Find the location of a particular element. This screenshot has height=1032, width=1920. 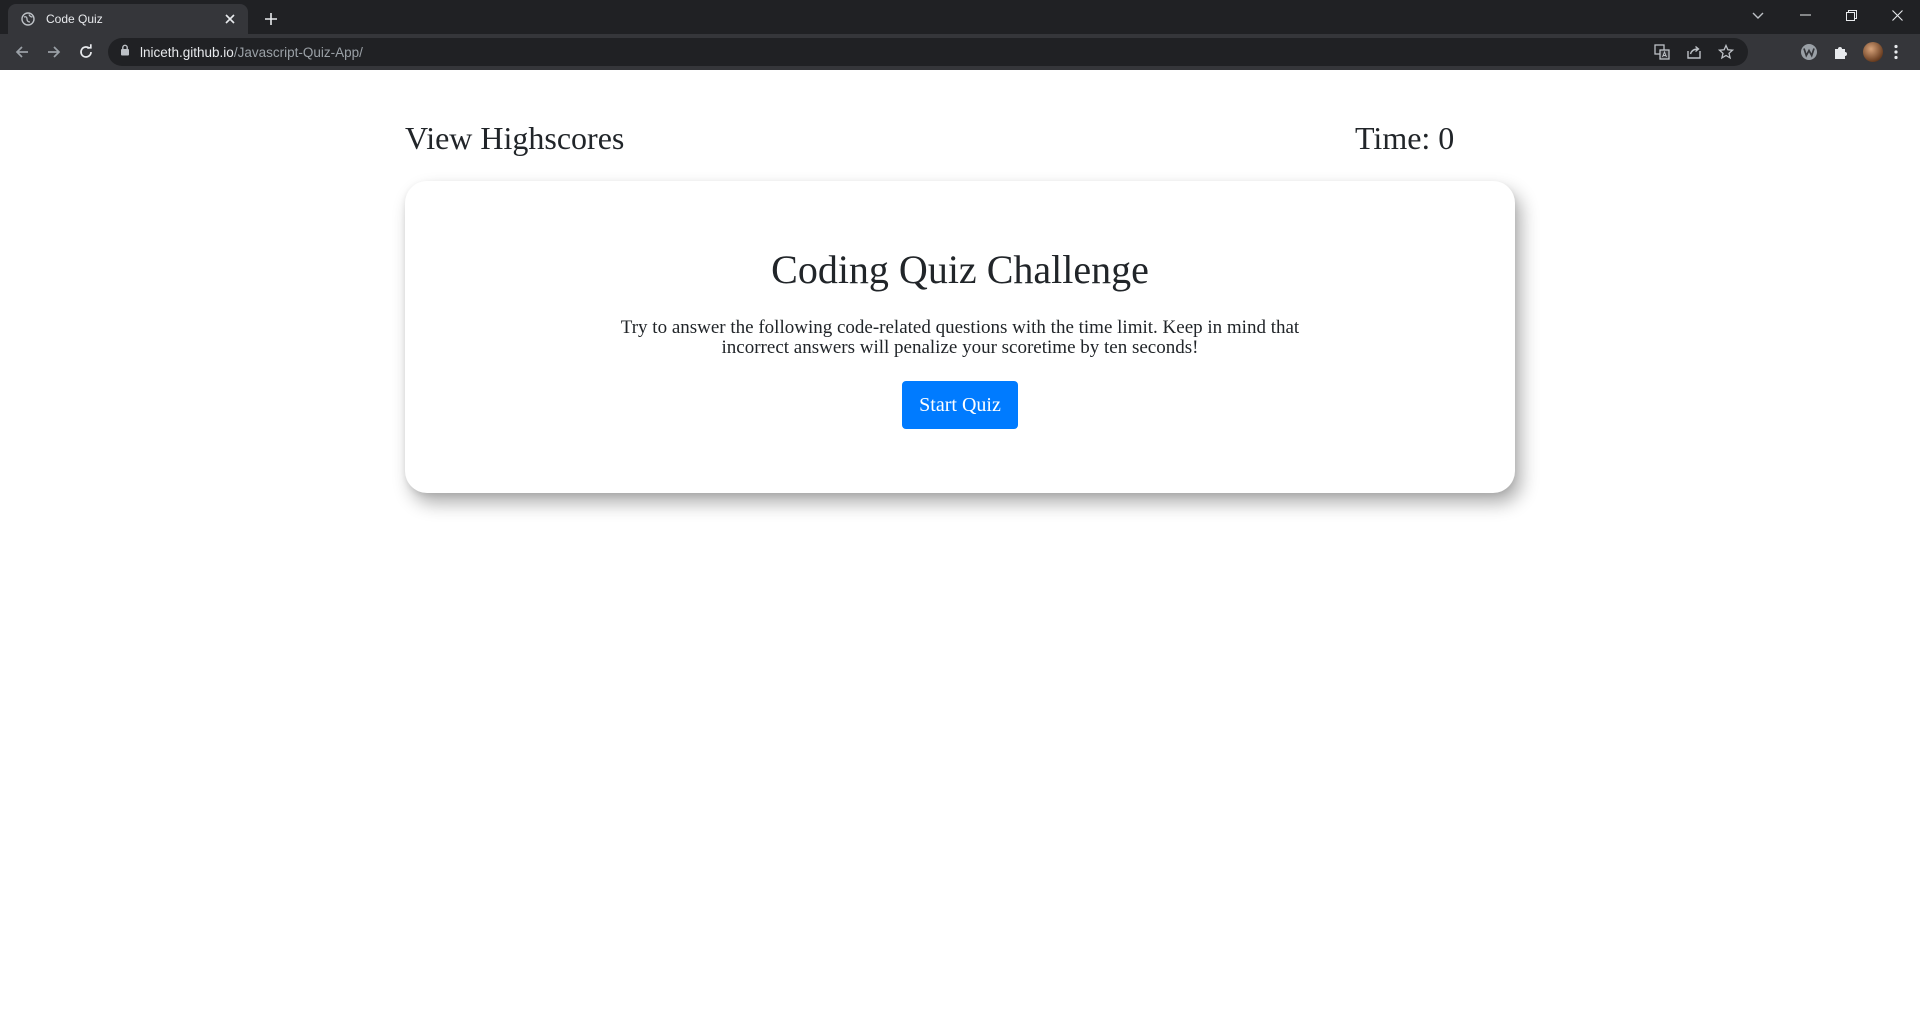

close-icon is located at coordinates (230, 19).